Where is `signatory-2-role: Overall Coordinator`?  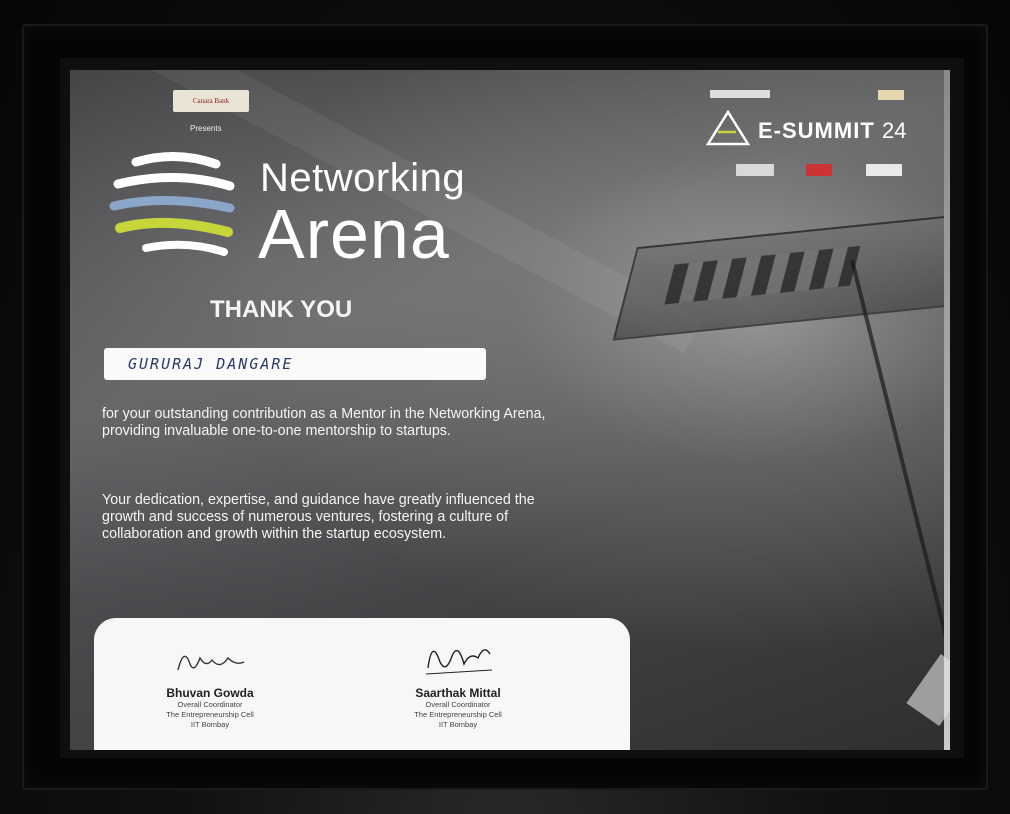 signatory-2-role: Overall Coordinator is located at coordinates (458, 704).